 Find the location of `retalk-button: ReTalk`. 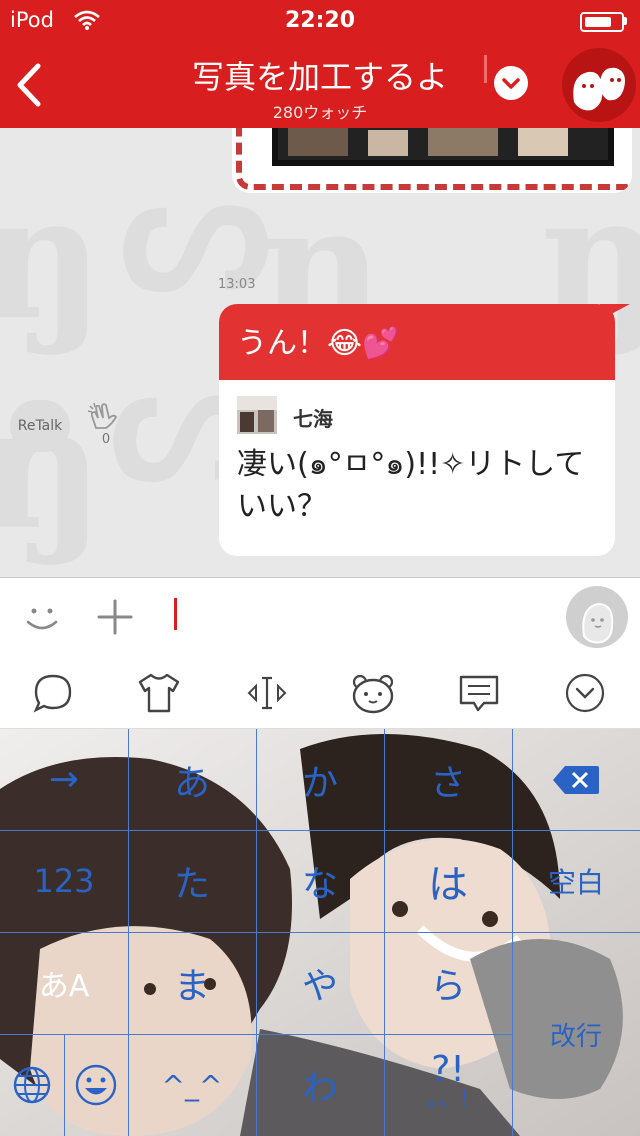

retalk-button: ReTalk is located at coordinates (40, 426).